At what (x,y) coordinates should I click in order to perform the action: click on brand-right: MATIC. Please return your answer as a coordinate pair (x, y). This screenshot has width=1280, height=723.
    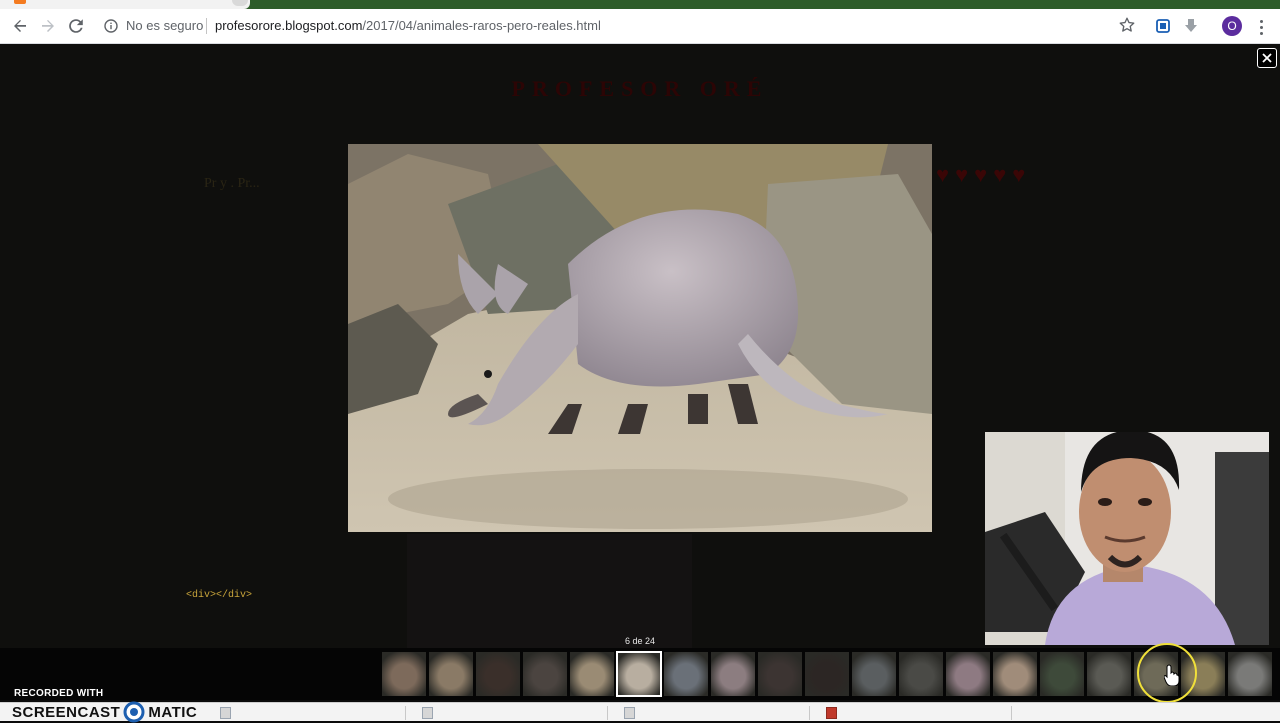
    Looking at the image, I should click on (173, 712).